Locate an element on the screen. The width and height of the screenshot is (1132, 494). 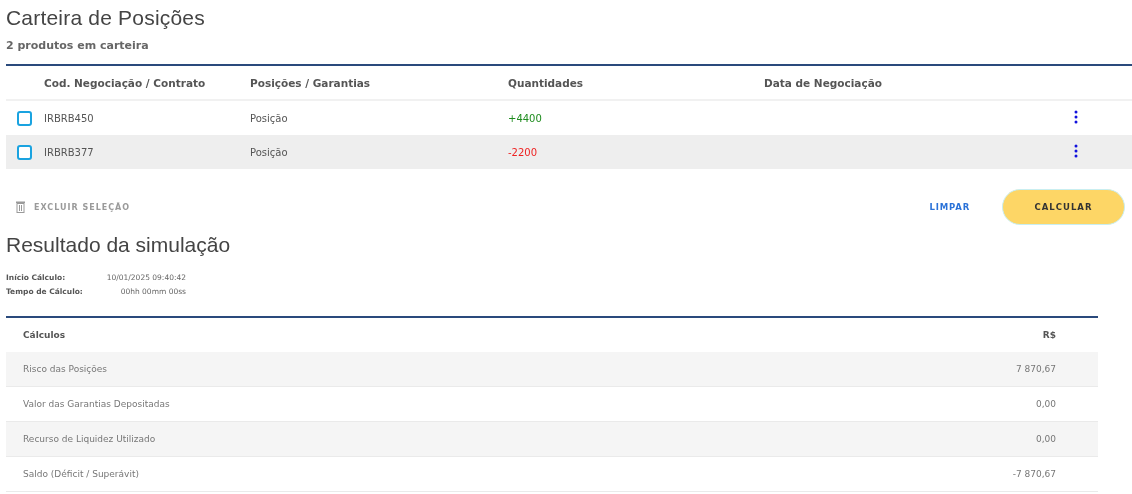
clear-button: LIMPAR is located at coordinates (949, 207).